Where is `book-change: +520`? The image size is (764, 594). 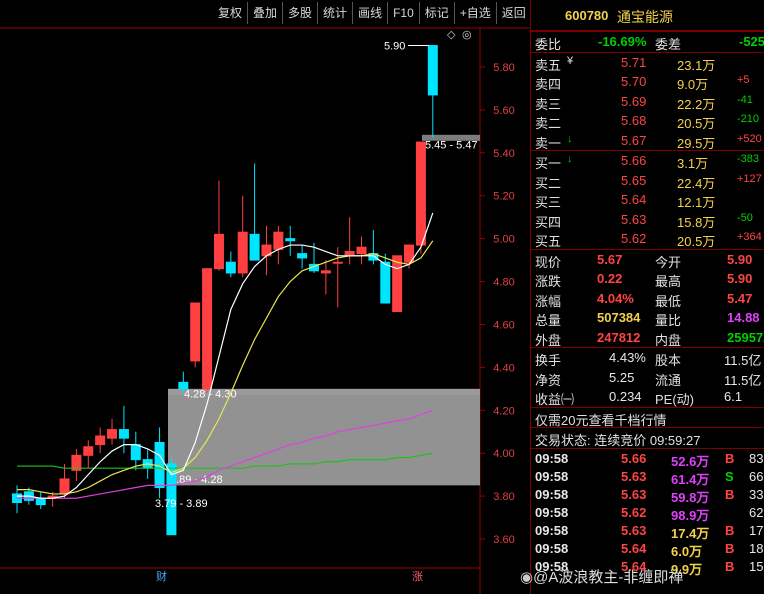 book-change: +520 is located at coordinates (749, 138).